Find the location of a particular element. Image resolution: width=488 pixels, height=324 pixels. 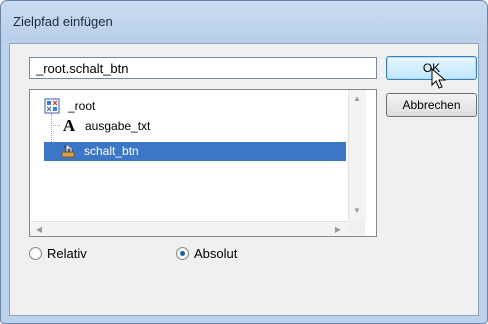

button-symbol-icon is located at coordinates (68, 151).